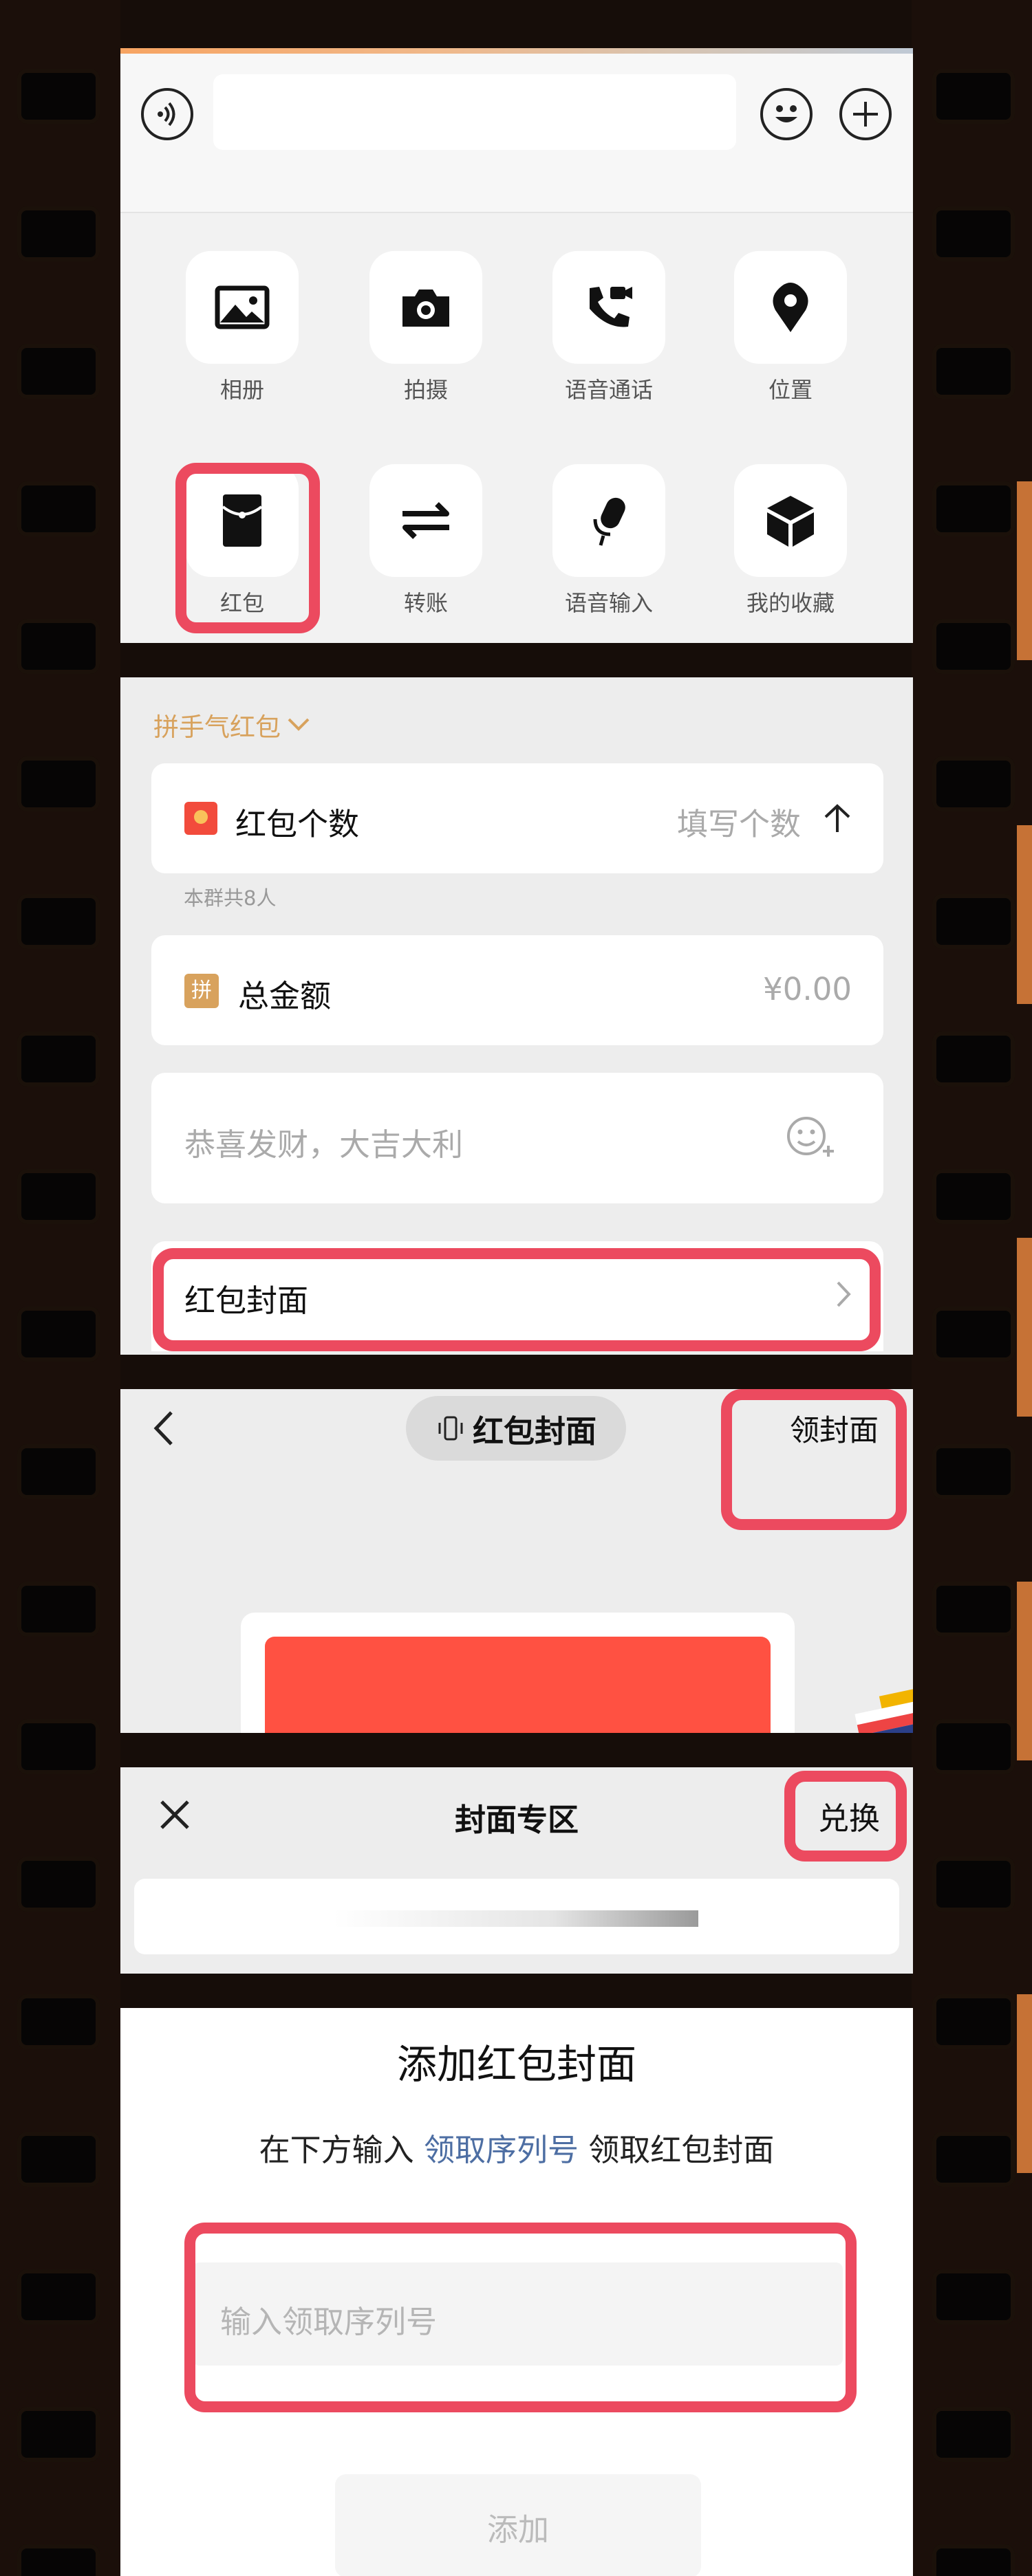  I want to click on back-icon, so click(164, 1428).